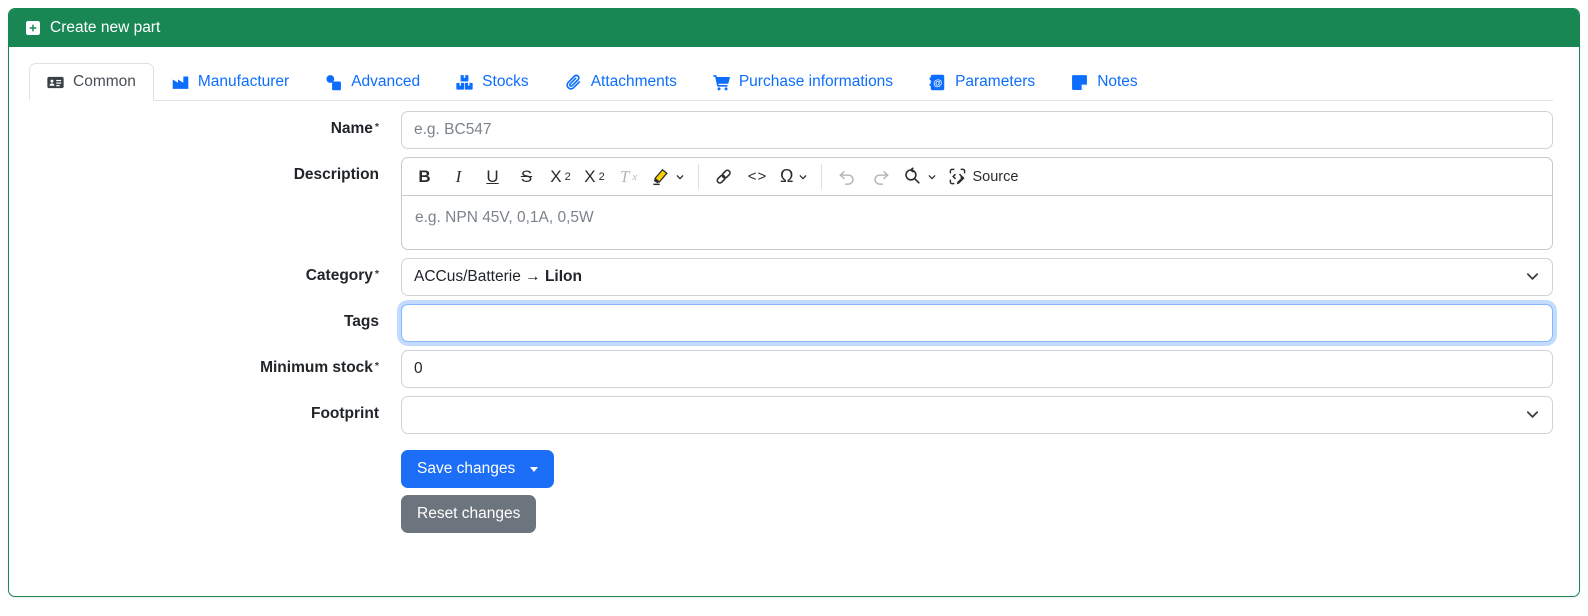  I want to click on sticky-note-icon, so click(1079, 82).